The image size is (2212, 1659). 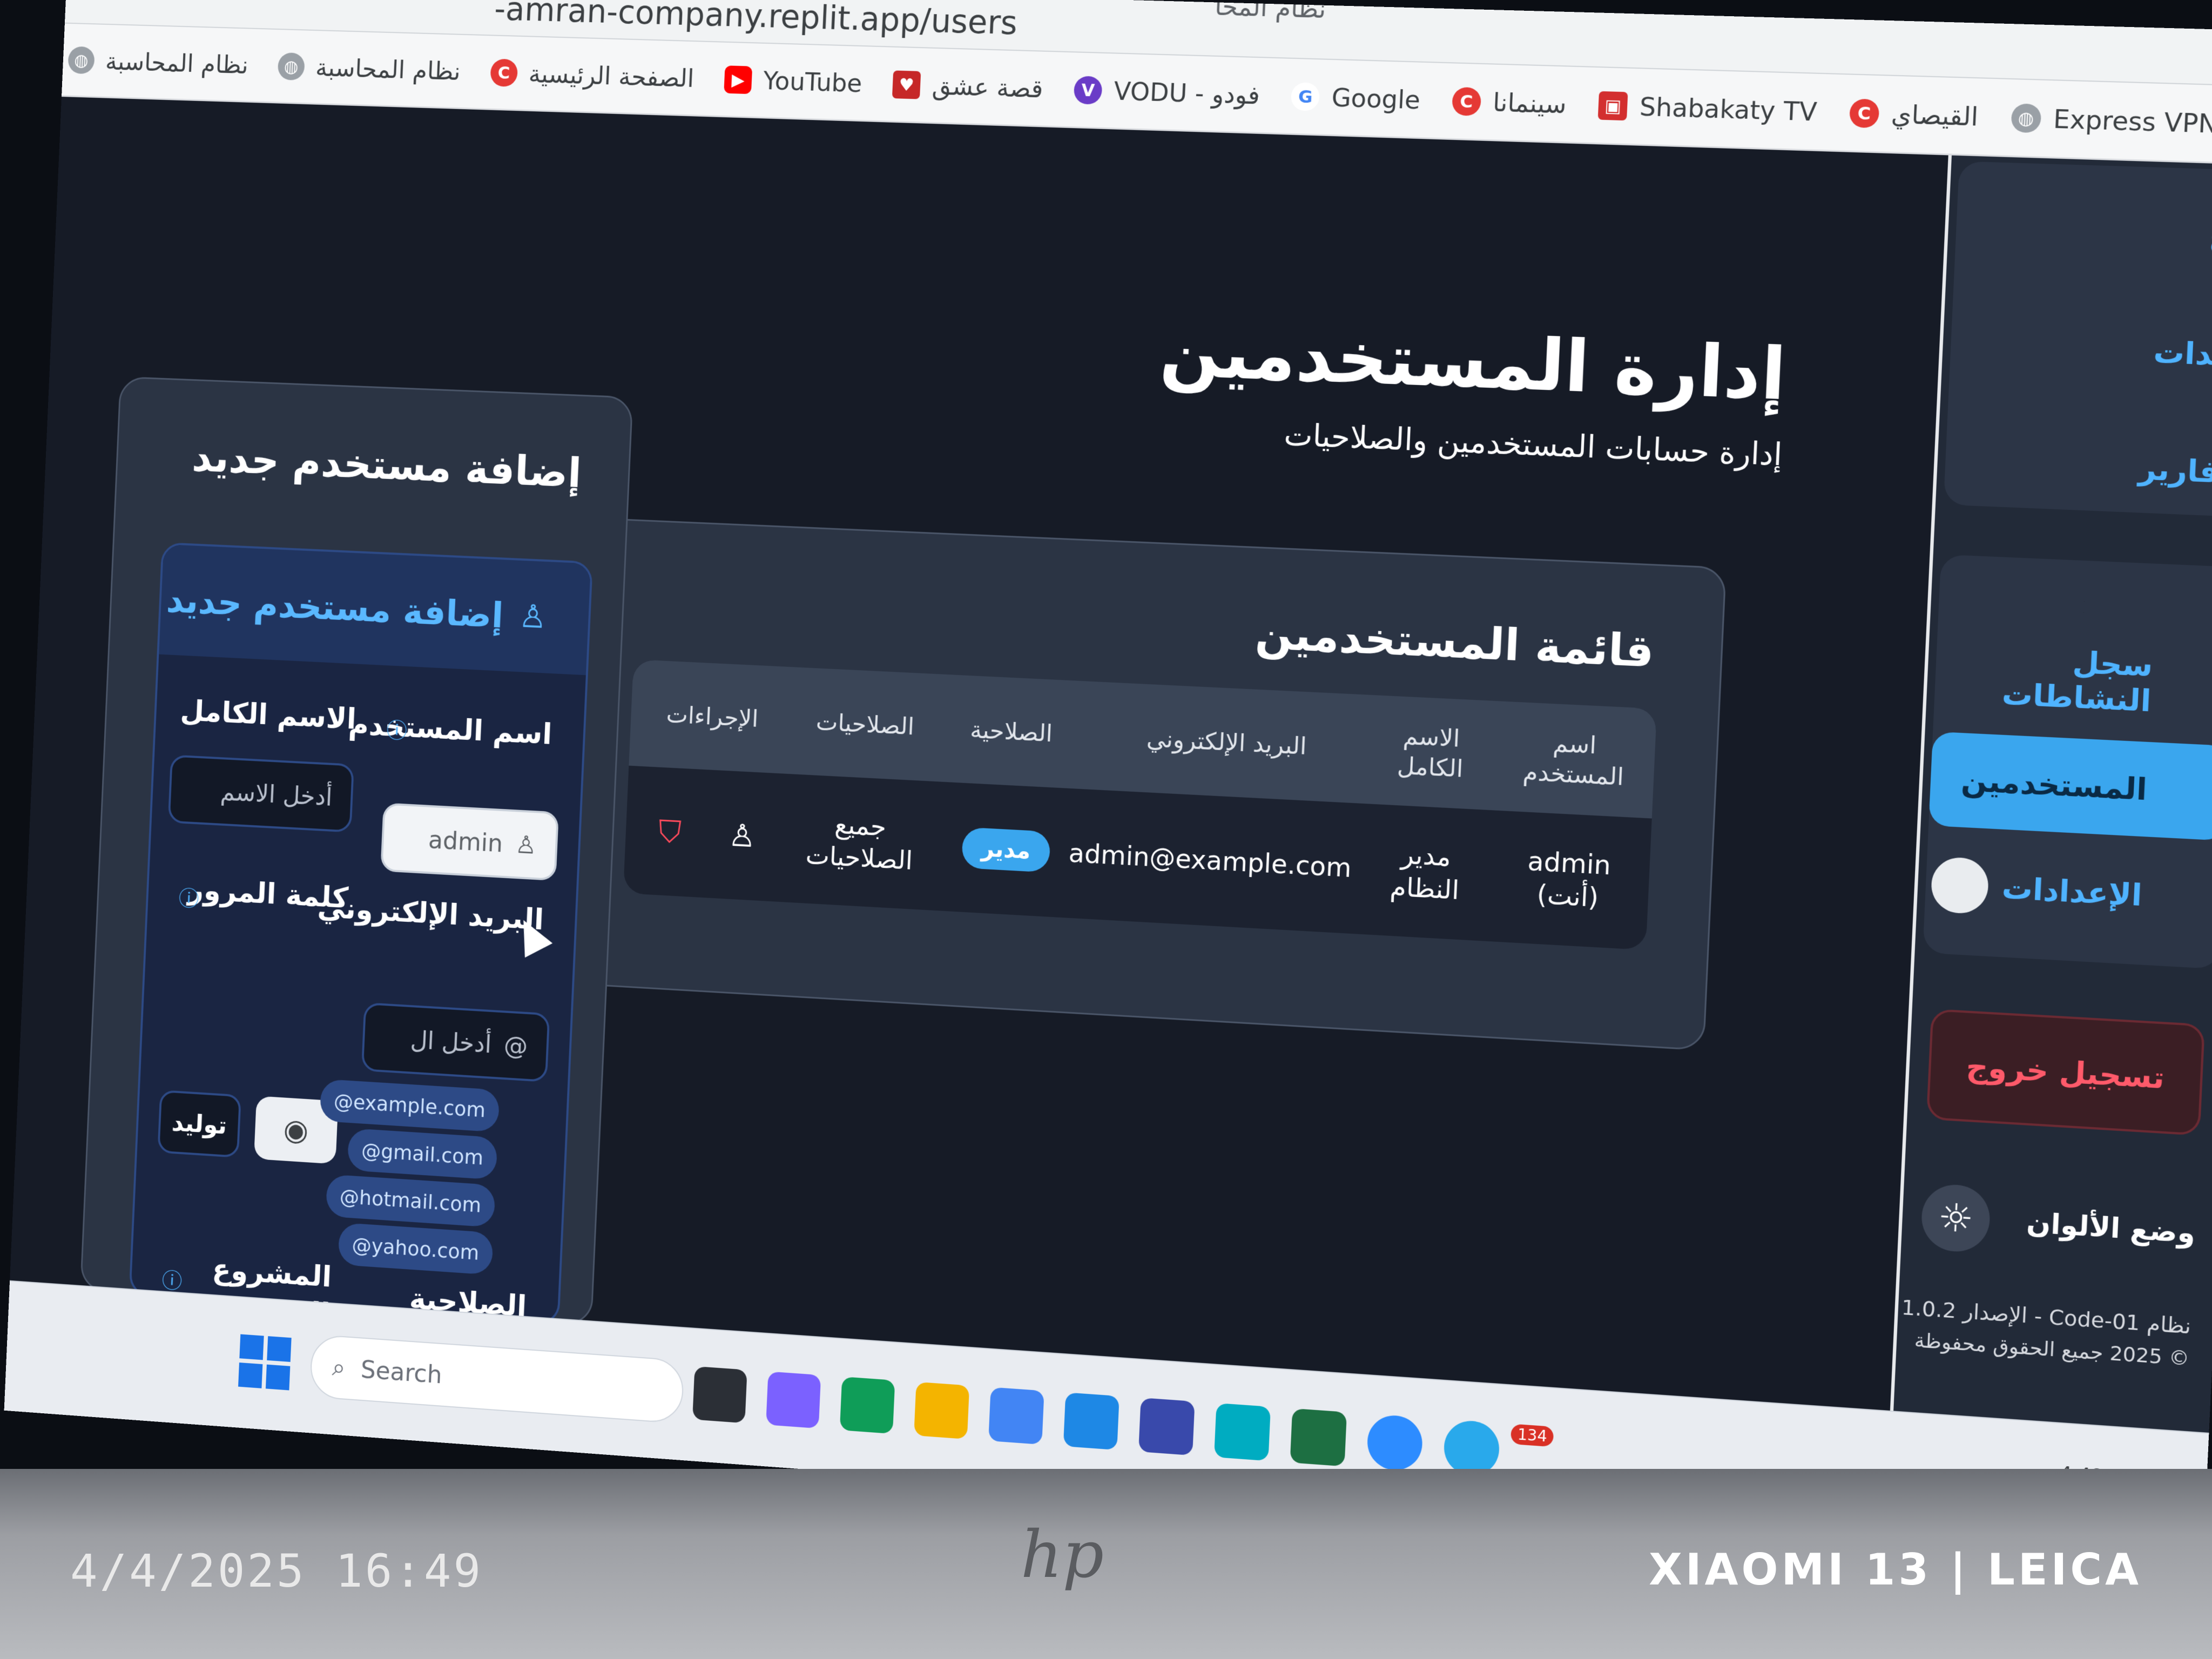 I want to click on bookmark-item: C الصفحة الرئيسية, so click(x=592, y=75).